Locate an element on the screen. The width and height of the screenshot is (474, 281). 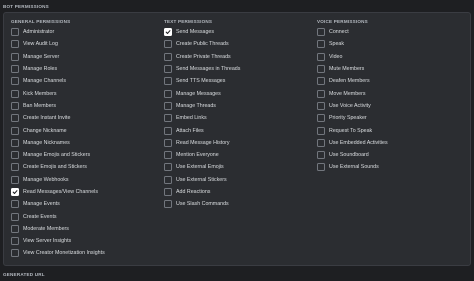
permission-row: Send TTS Messages is located at coordinates (202, 81).